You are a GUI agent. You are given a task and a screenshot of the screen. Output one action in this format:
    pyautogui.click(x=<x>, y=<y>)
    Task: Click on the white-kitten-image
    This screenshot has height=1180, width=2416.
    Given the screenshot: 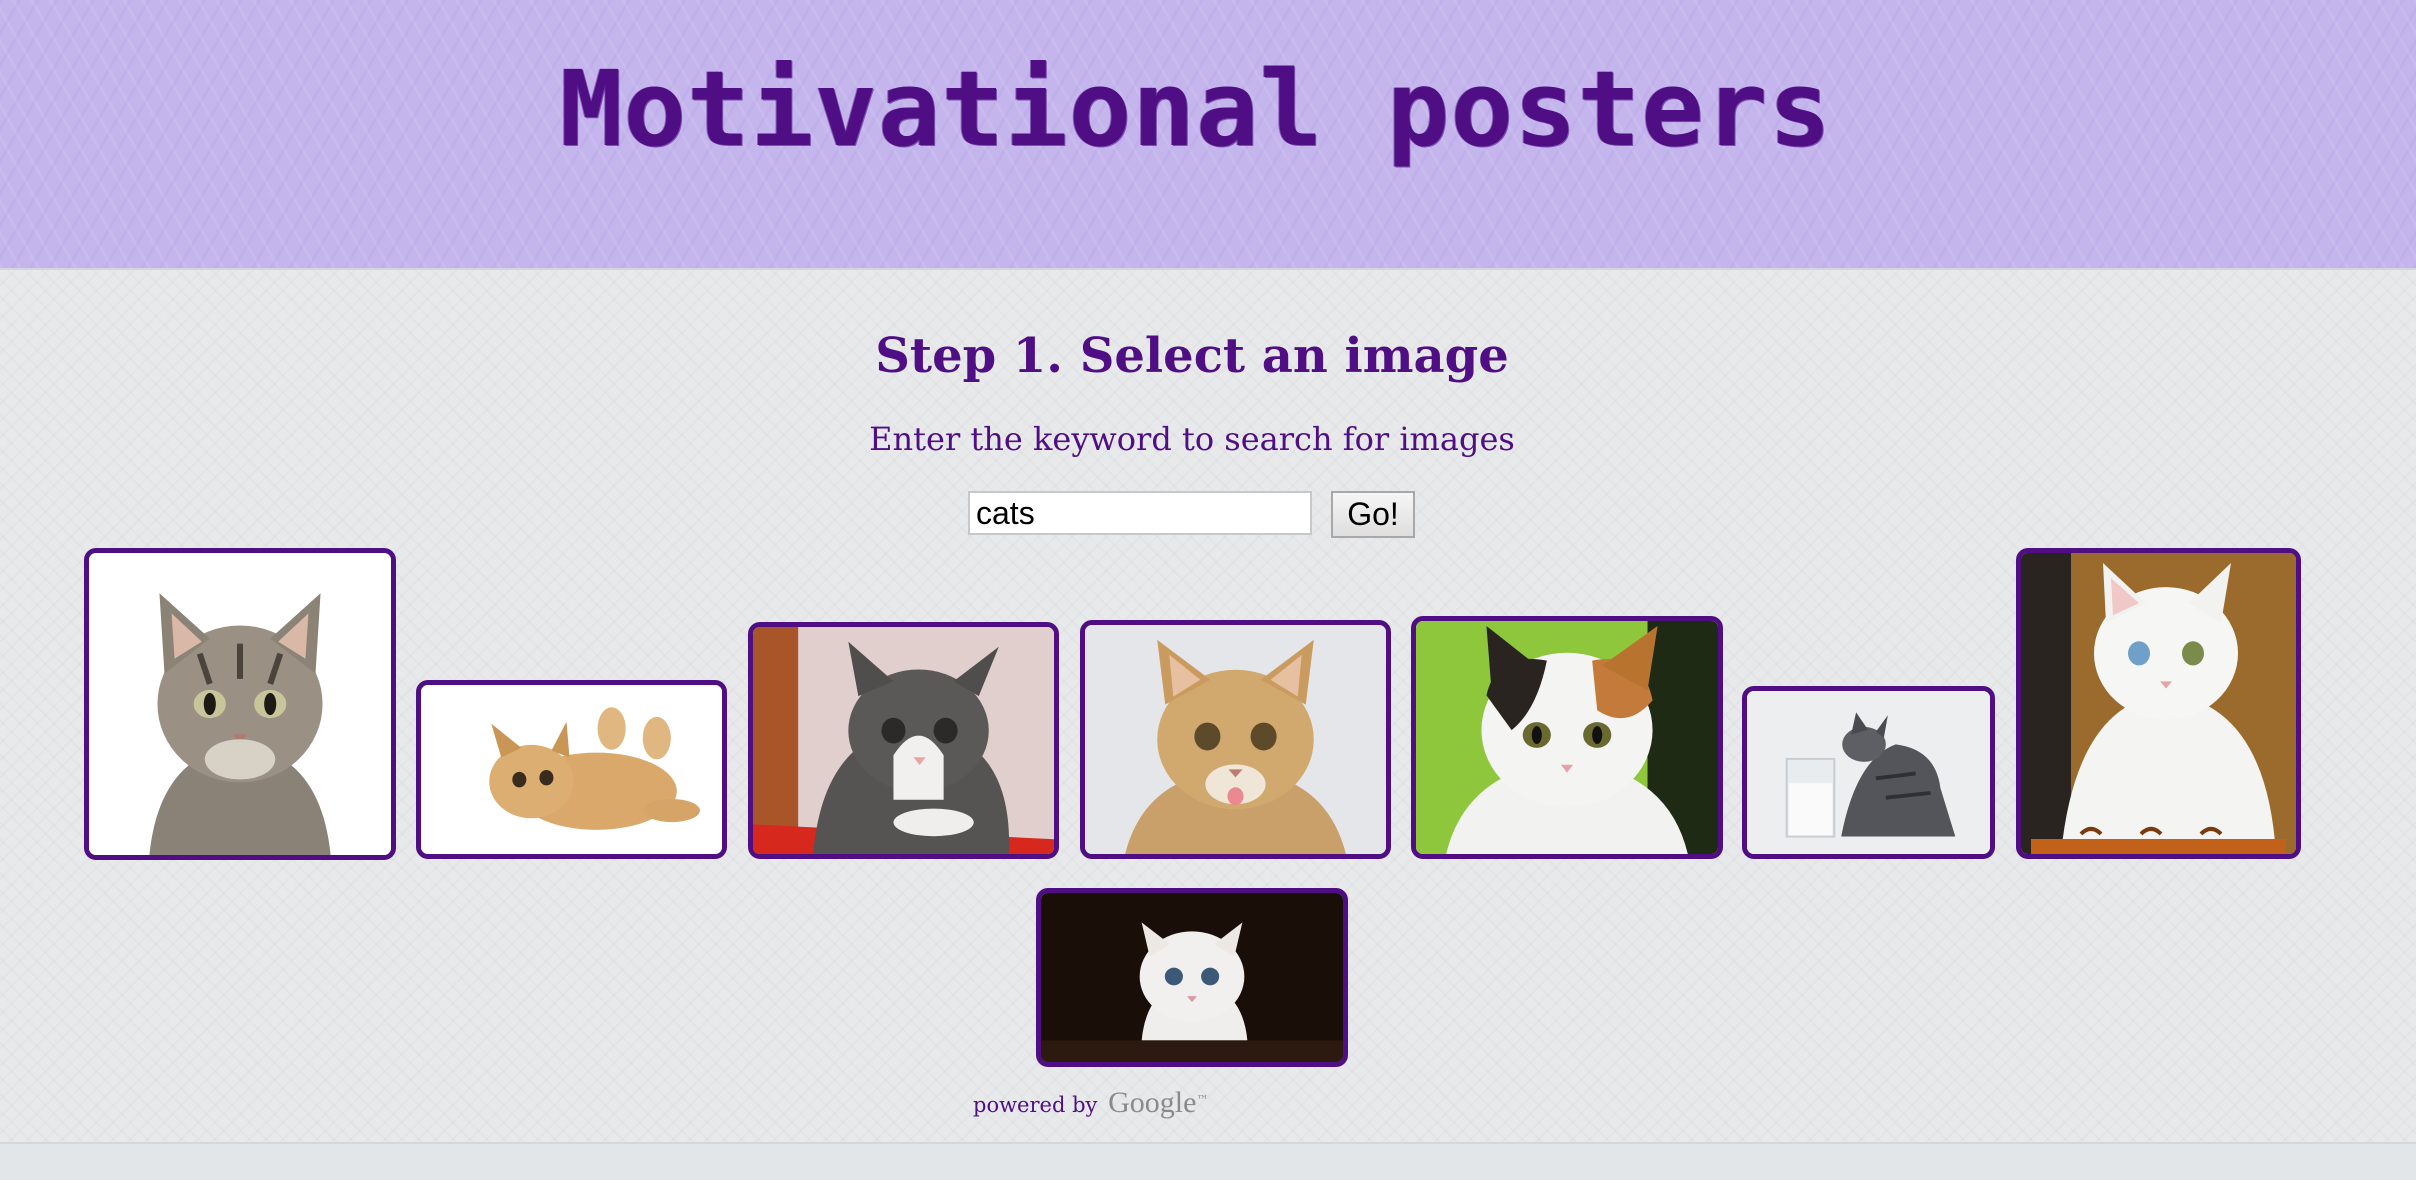 What is the action you would take?
    pyautogui.click(x=2158, y=703)
    